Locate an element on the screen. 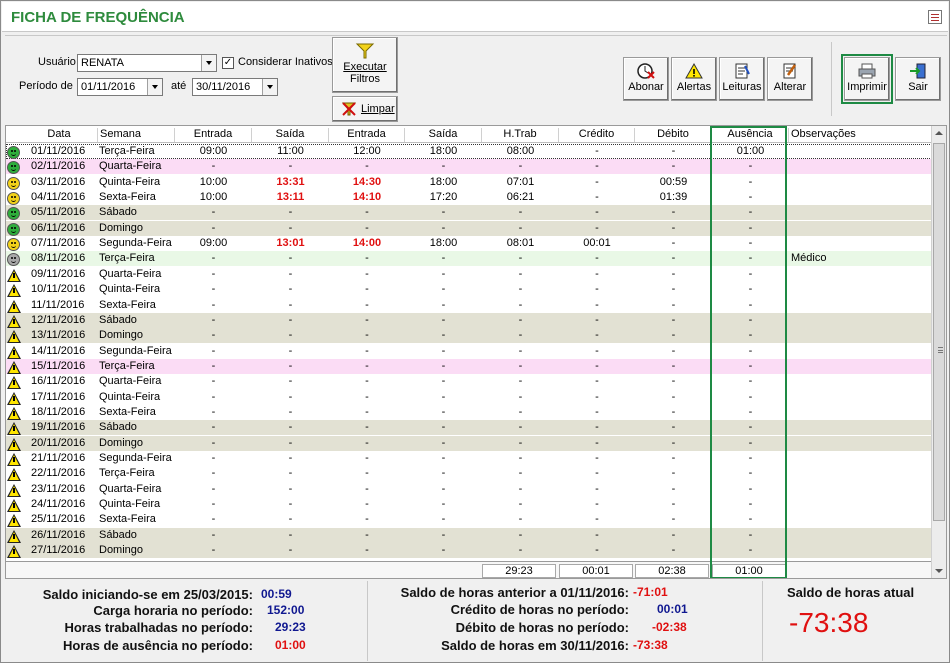 The height and width of the screenshot is (663, 950). table-row: 24/11/2016 Quinta-Feira - - - - - - - - is located at coordinates (469, 505).